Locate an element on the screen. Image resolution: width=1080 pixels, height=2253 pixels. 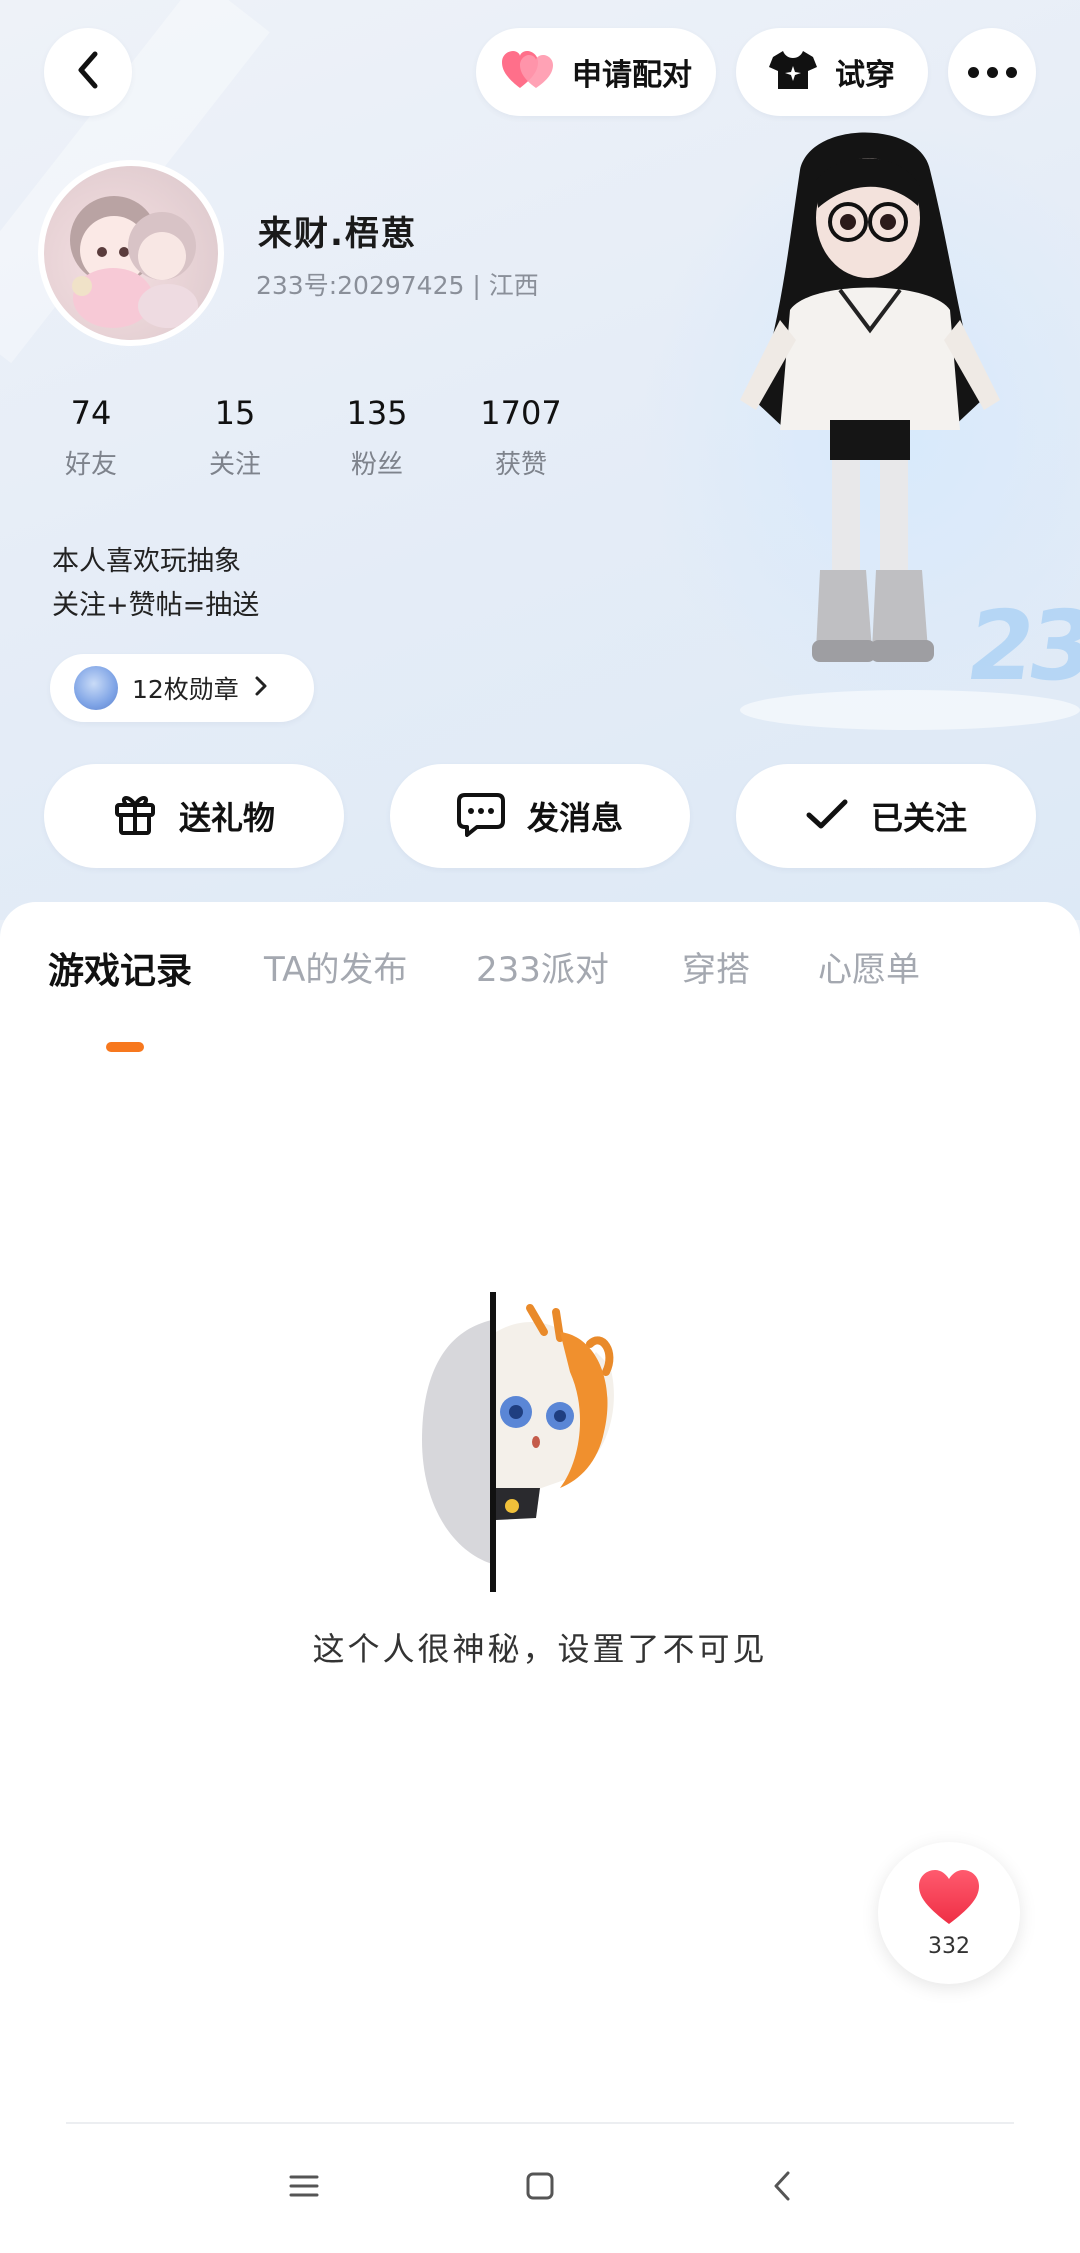
menu-nav-button is located at coordinates (304, 2188).